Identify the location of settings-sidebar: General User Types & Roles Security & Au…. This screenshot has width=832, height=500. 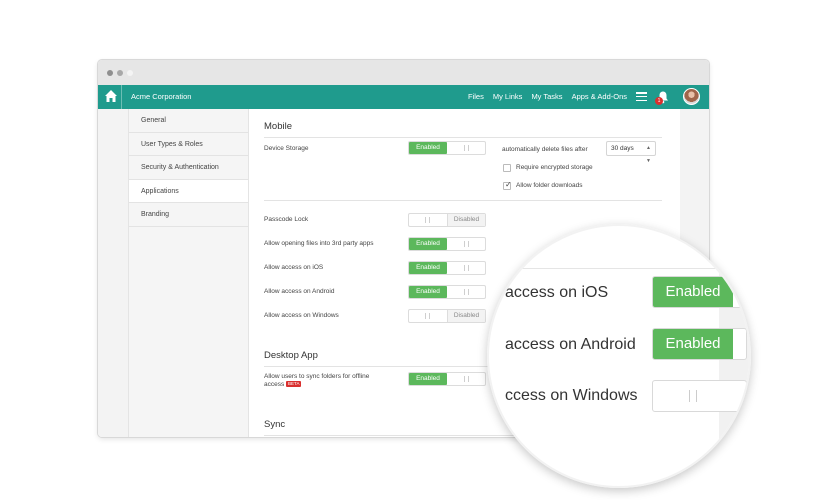
(188, 273).